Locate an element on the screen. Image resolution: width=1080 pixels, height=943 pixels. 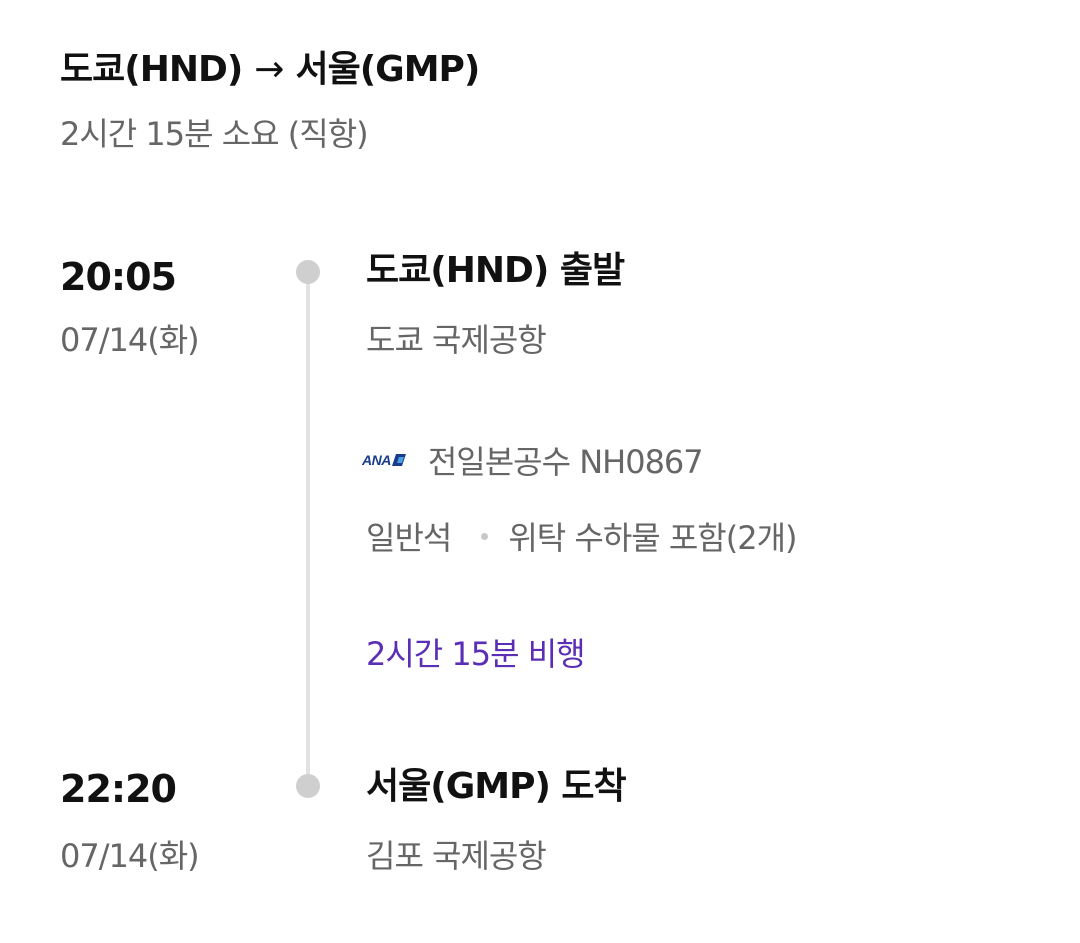
airline-row: ANA 전일본공수 NH0867 is located at coordinates (533, 460).